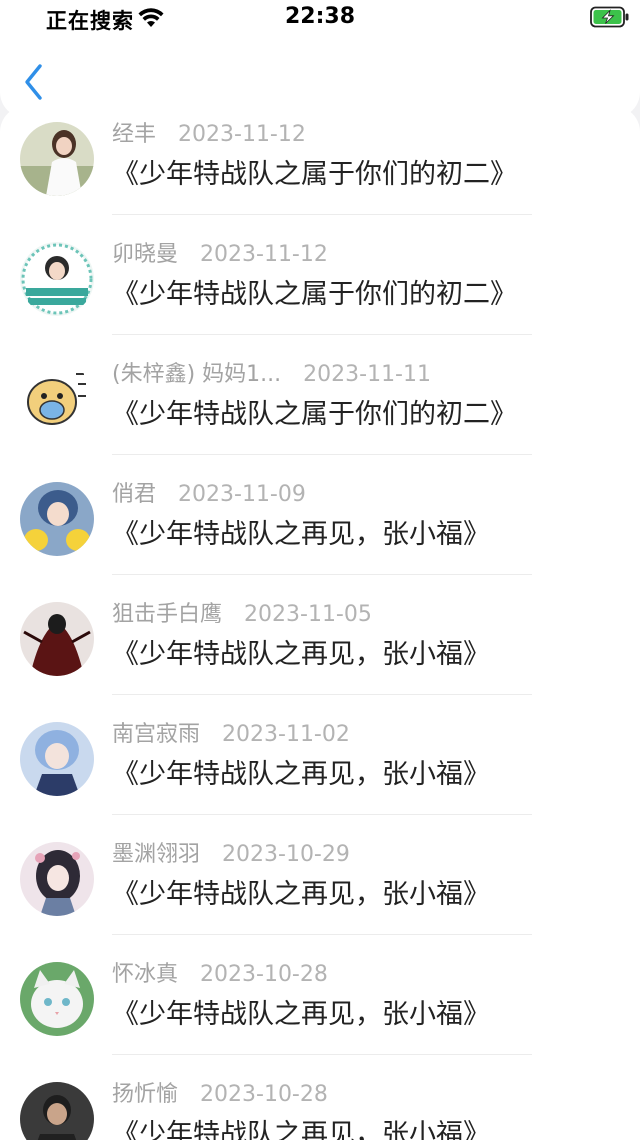 The image size is (640, 1140). Describe the element at coordinates (134, 494) in the screenshot. I see `commenter-name: 俏君` at that location.